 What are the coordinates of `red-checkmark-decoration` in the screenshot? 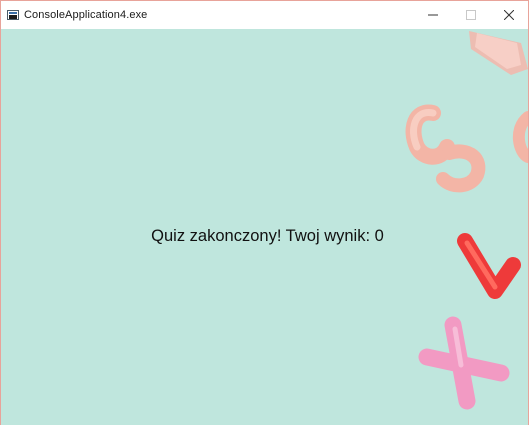 It's located at (489, 266).